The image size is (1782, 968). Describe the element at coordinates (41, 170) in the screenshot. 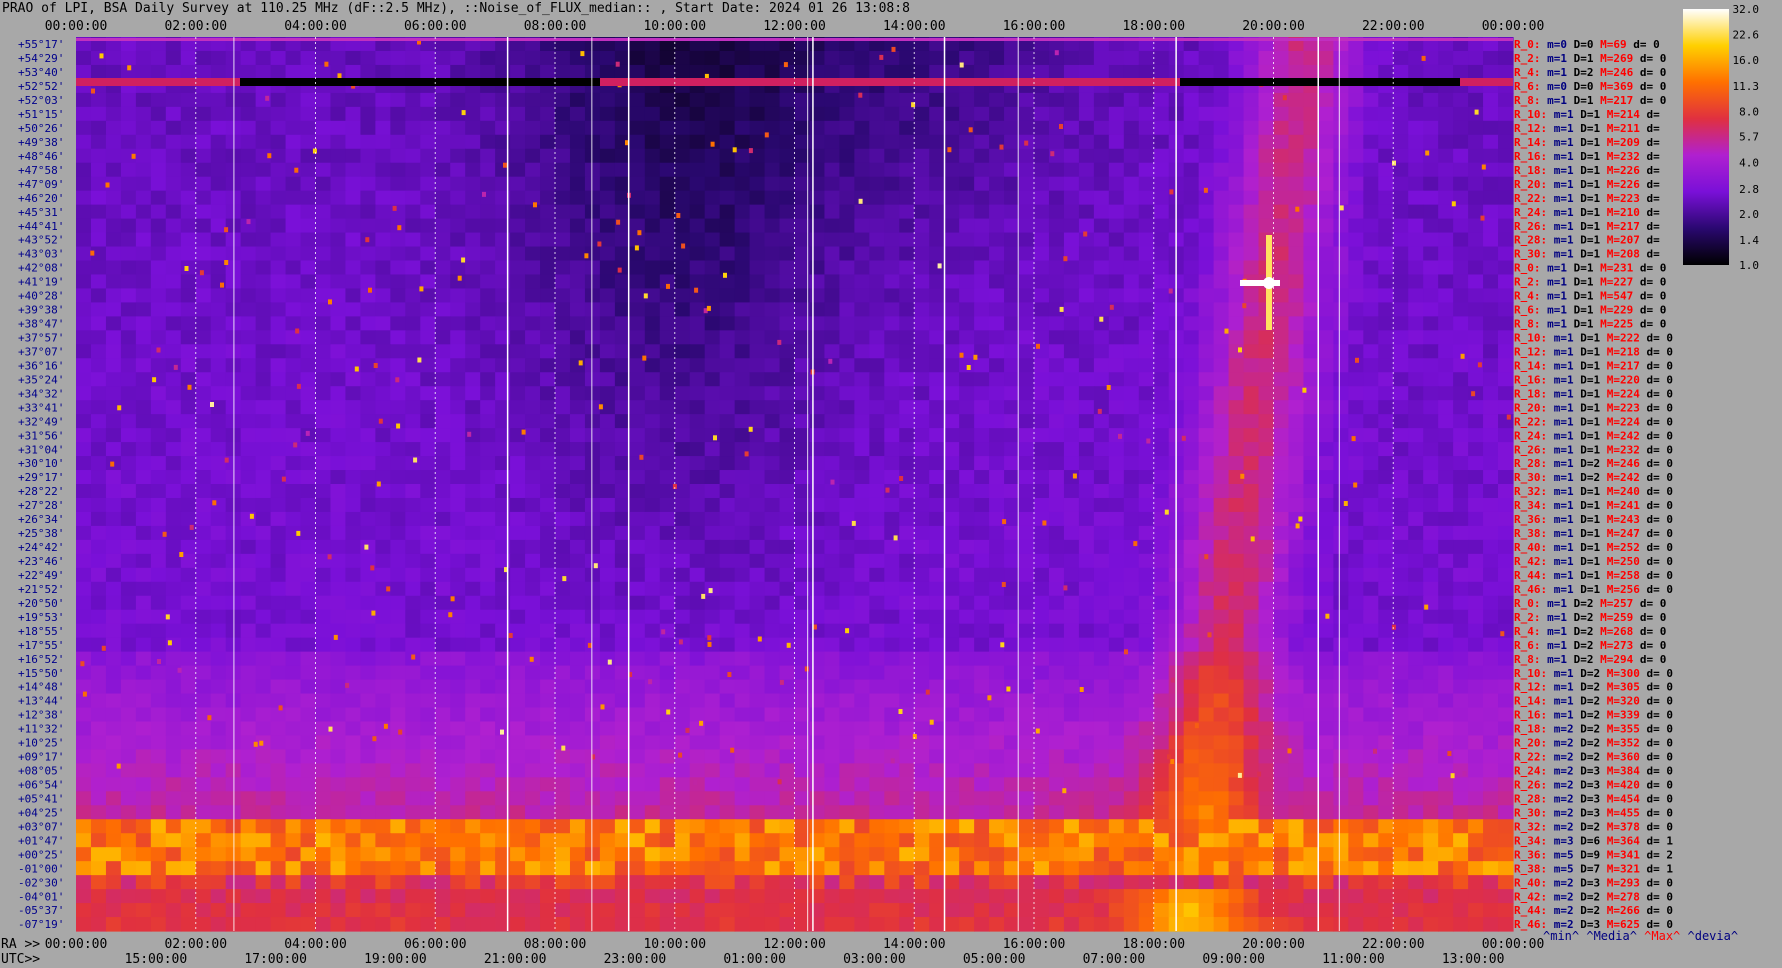

I see `dec-label: +47°58'` at that location.